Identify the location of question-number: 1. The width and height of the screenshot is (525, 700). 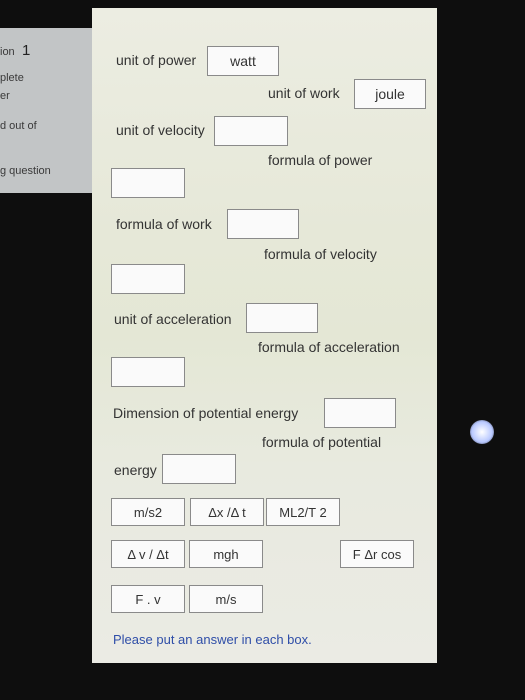
(26, 50).